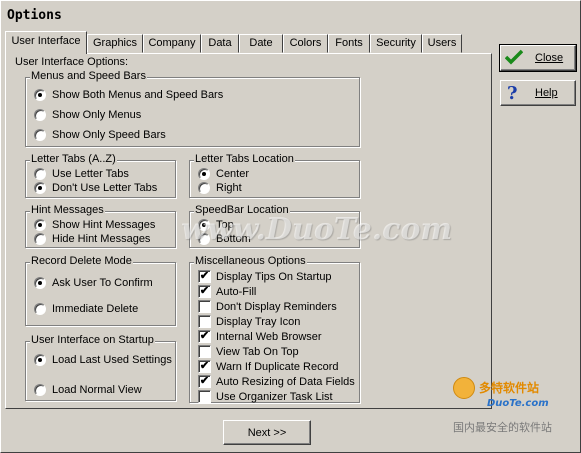 This screenshot has width=581, height=453. Describe the element at coordinates (244, 159) in the screenshot. I see `group-label: Letter Tabs Location` at that location.